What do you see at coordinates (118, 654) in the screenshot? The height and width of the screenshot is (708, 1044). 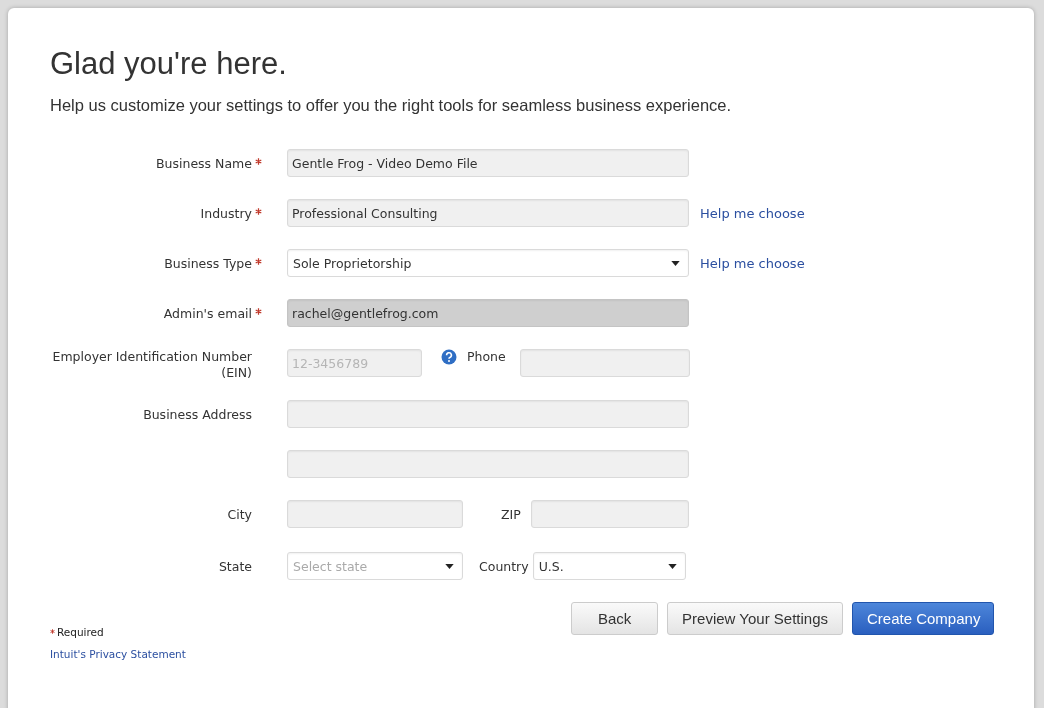 I see `privacy-link: Intuit's Privacy Statement` at bounding box center [118, 654].